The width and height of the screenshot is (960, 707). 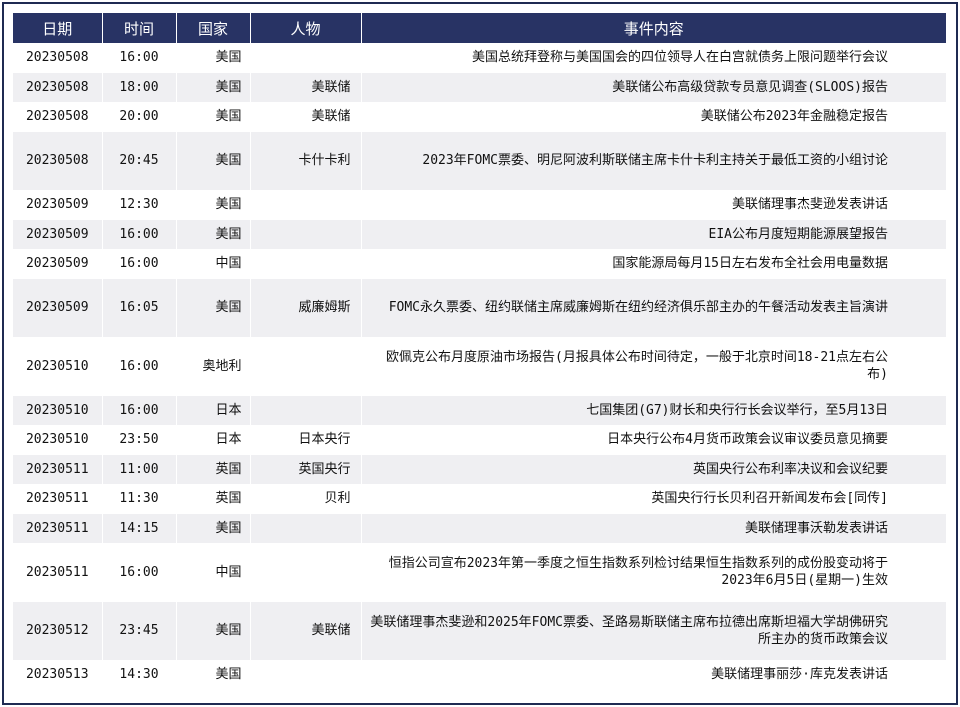 I want to click on cell-event: 英国央行公布利率决议和会议纪要, so click(x=653, y=469).